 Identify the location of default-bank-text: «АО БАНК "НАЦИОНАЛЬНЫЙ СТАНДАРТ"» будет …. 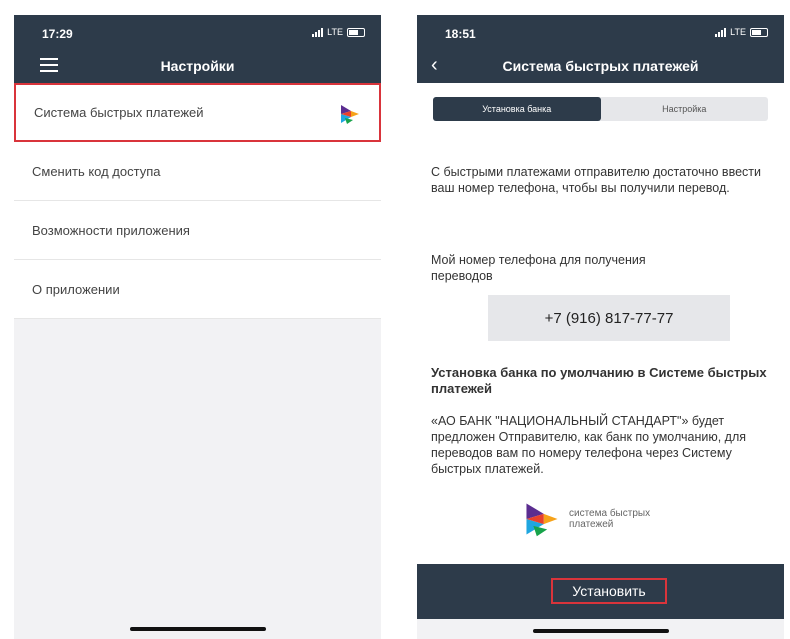
(589, 445).